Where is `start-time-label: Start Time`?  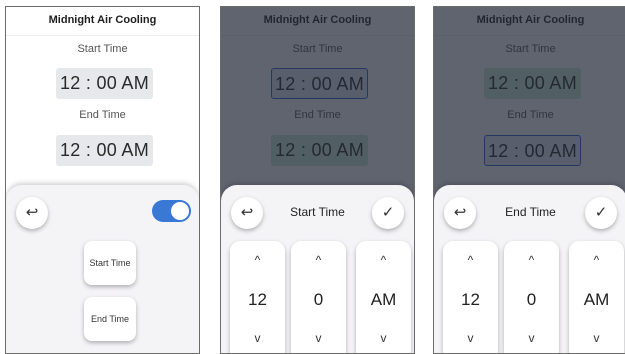 start-time-label: Start Time is located at coordinates (102, 49).